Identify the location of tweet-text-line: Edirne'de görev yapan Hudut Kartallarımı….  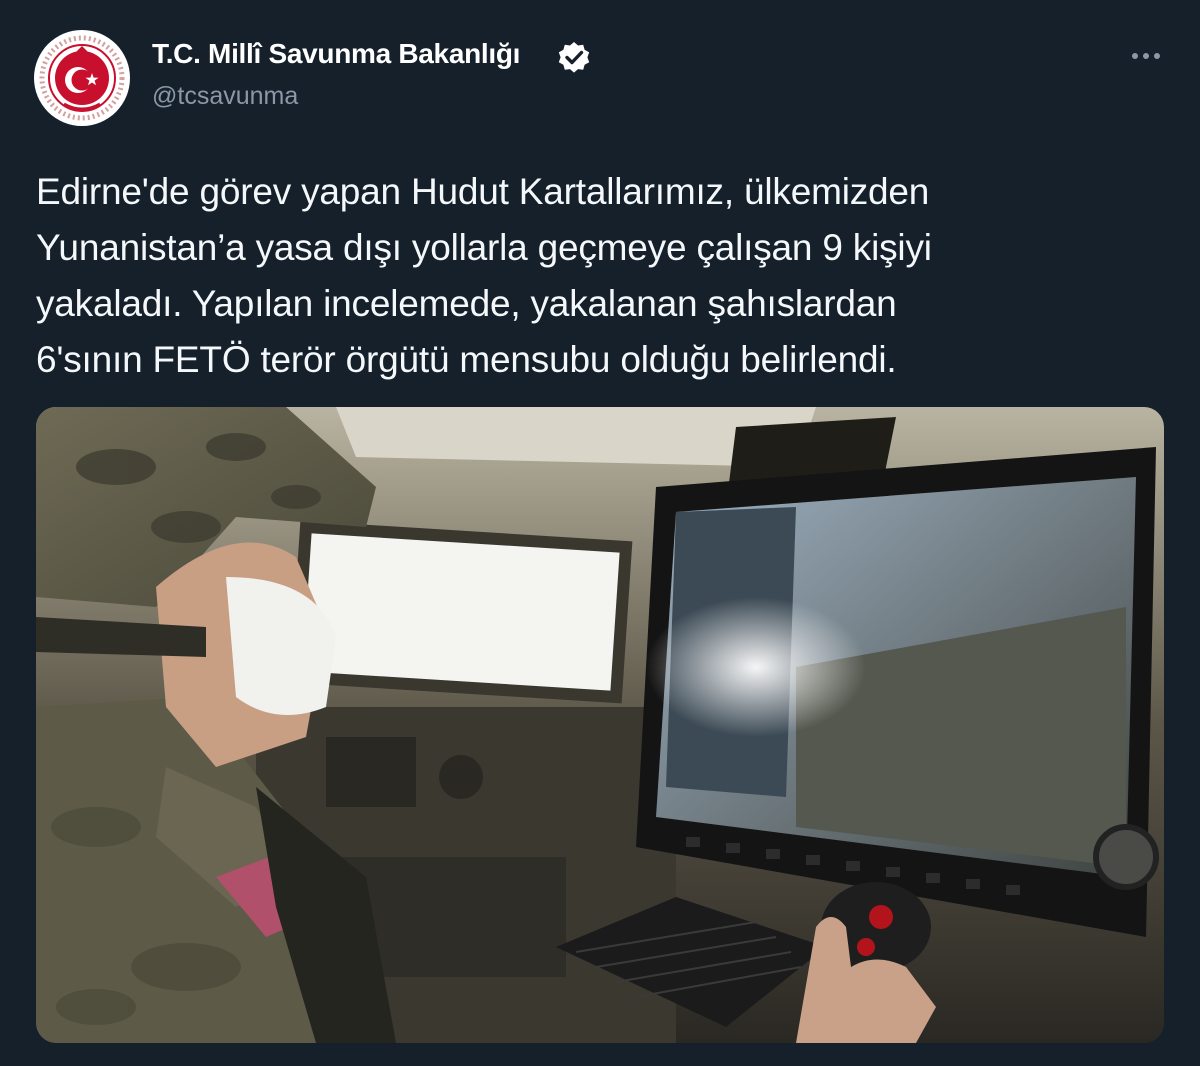
(483, 191).